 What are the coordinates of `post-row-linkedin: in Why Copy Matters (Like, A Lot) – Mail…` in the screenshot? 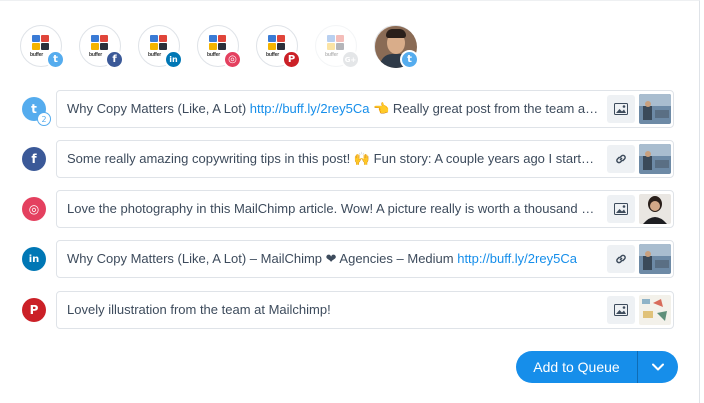 It's located at (347, 259).